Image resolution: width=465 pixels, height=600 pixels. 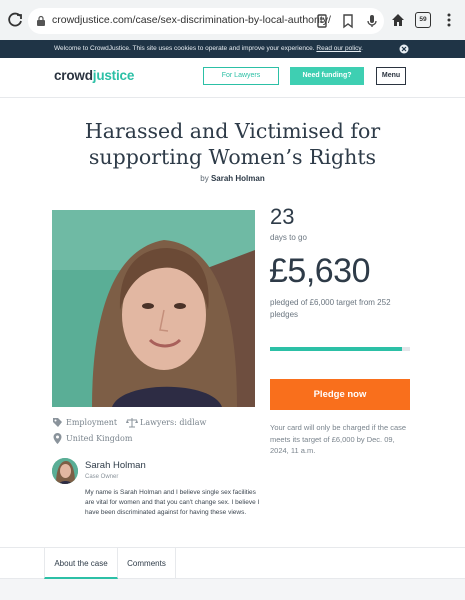 What do you see at coordinates (15, 20) in the screenshot?
I see `reload-icon` at bounding box center [15, 20].